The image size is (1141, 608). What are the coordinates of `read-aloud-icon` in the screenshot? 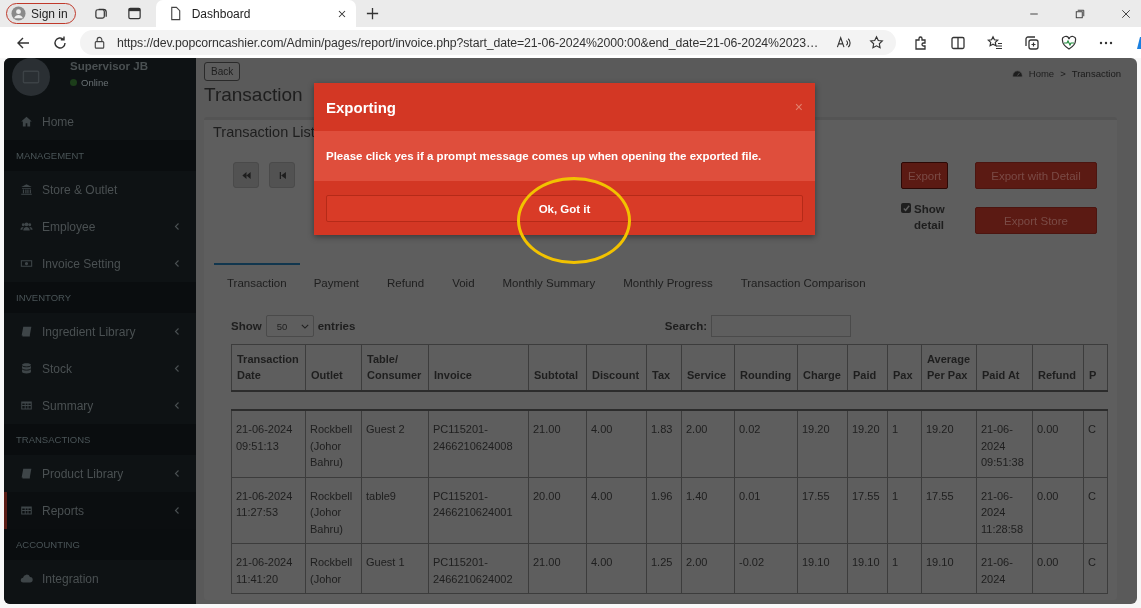 It's located at (844, 42).